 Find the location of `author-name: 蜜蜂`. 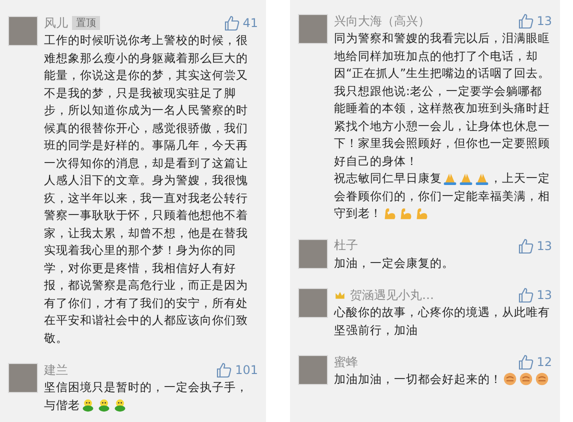

author-name: 蜜蜂 is located at coordinates (346, 362).